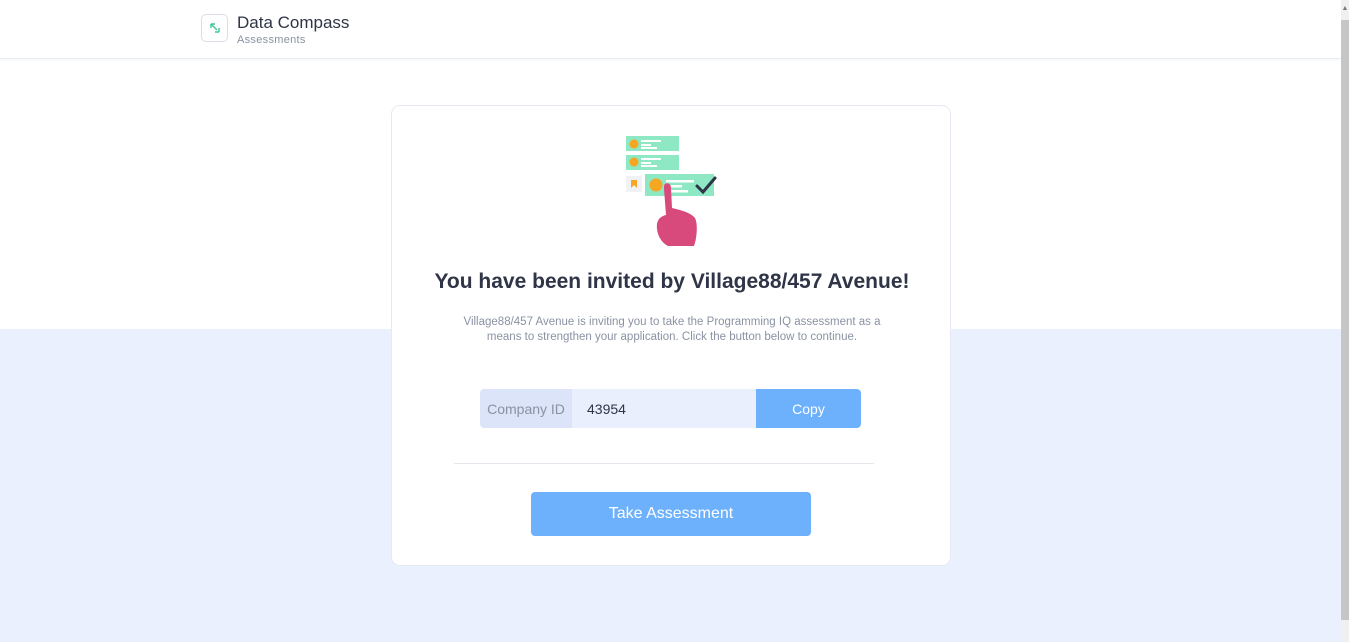 The width and height of the screenshot is (1349, 642). I want to click on app-title: Data Compass, so click(293, 22).